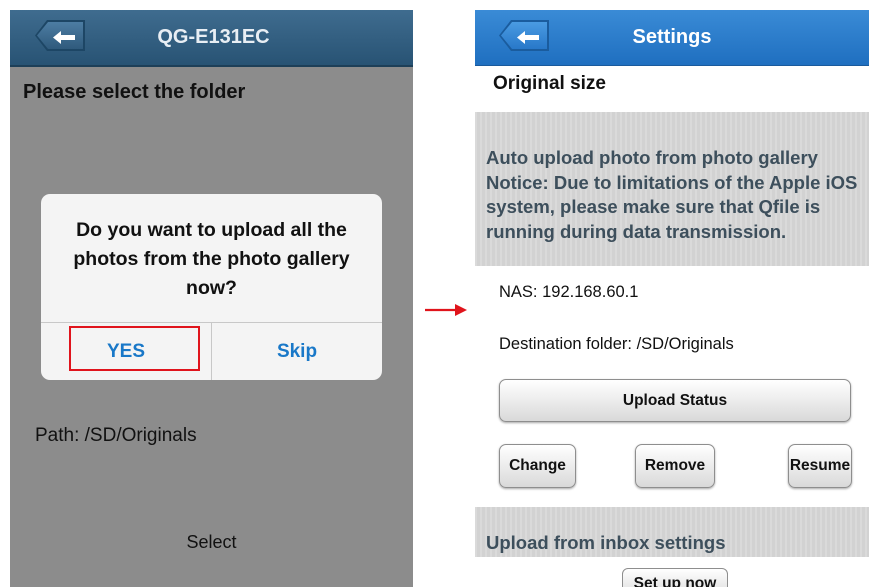  I want to click on skip-button: Skip, so click(297, 351).